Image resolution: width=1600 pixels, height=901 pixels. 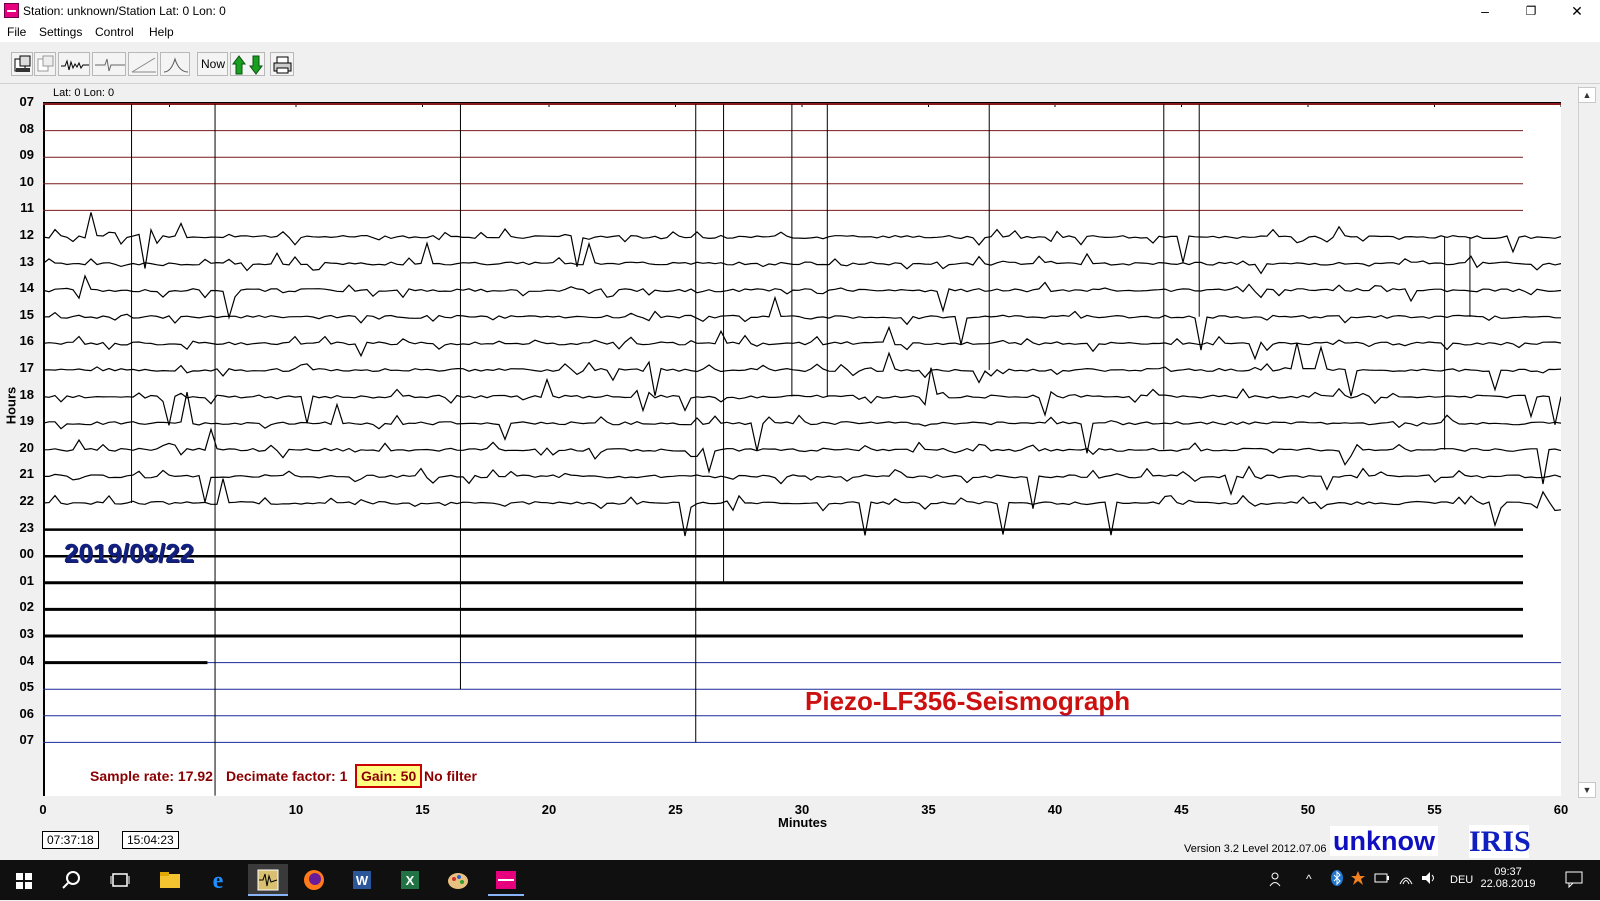 What do you see at coordinates (26, 341) in the screenshot?
I see `hour-label: 16` at bounding box center [26, 341].